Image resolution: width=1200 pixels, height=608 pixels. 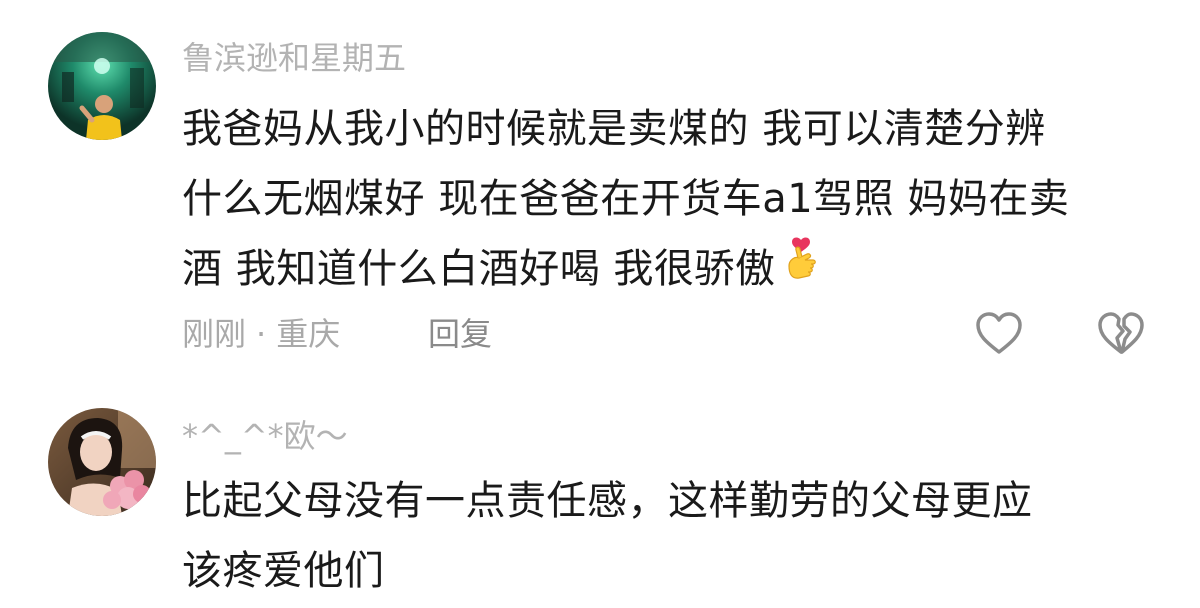 I want to click on comment-meta: 刚刚 · 重庆, so click(x=261, y=334).